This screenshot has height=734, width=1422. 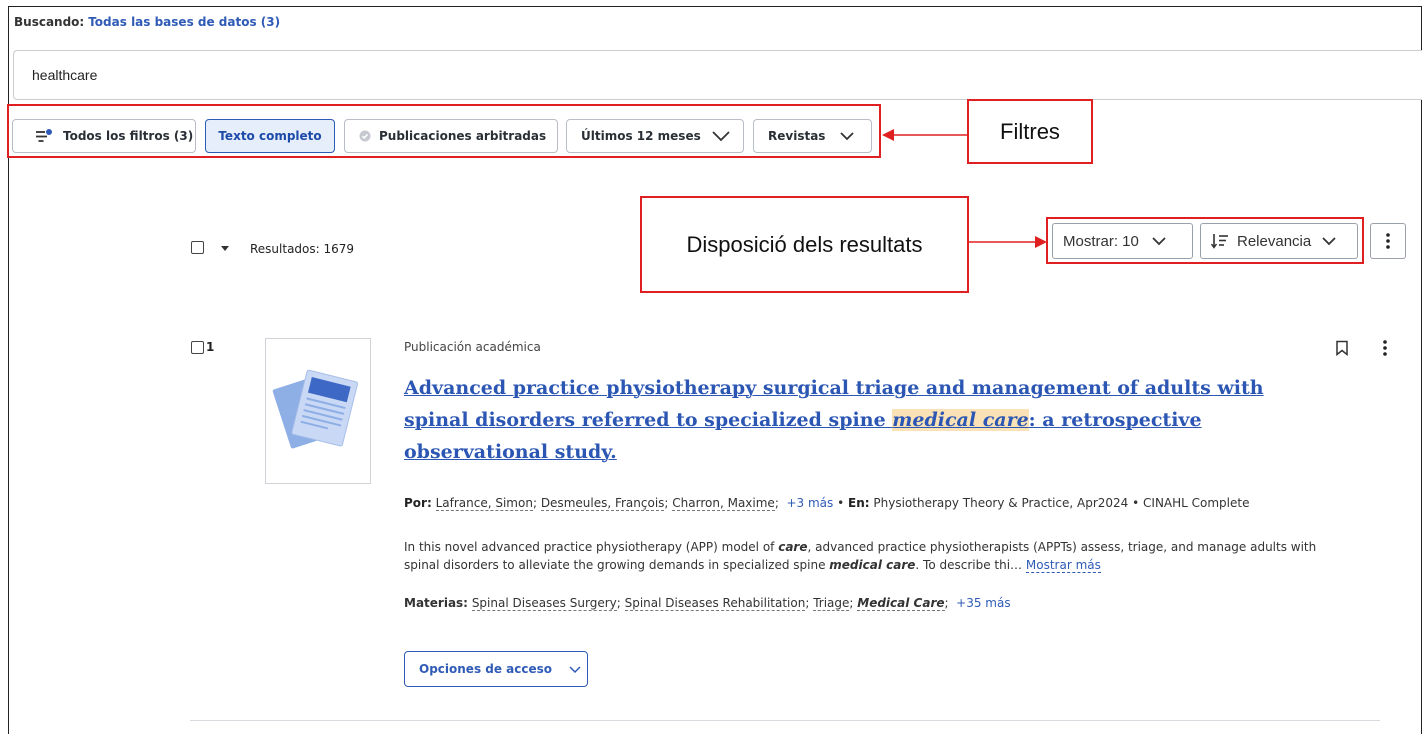 I want to click on searching-line: Buscando: Todas las bases de datos (3), so click(x=147, y=22).